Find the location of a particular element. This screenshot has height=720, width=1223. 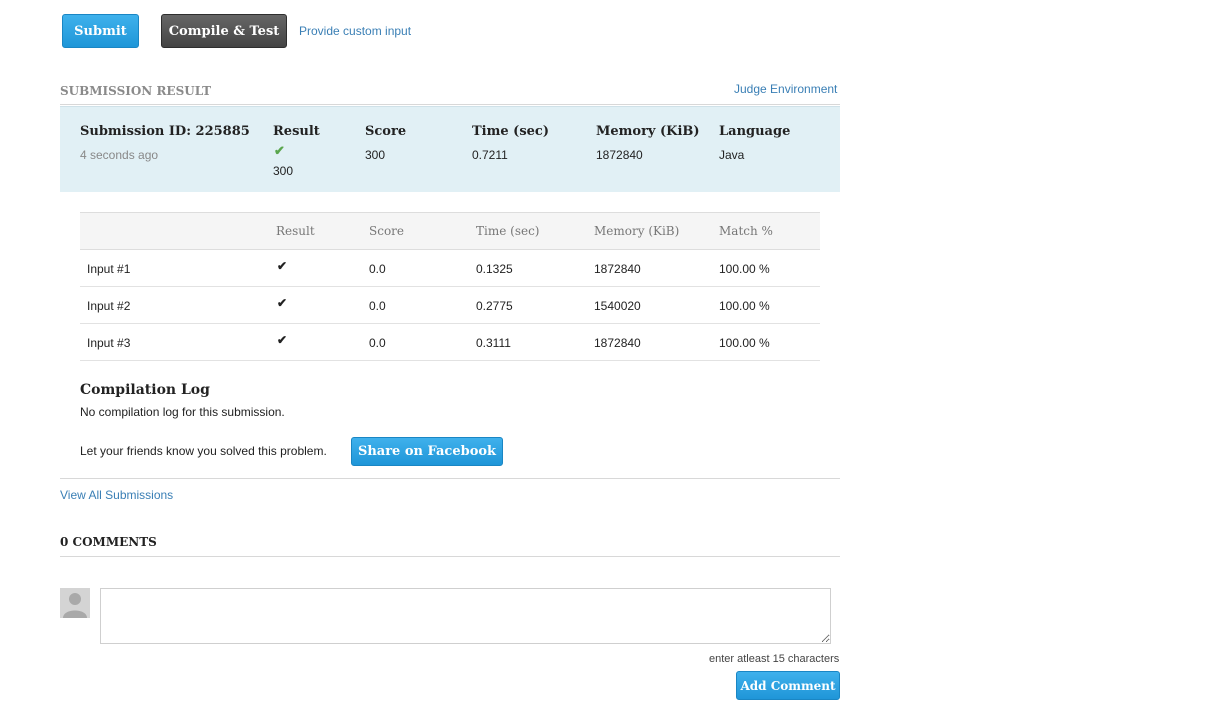

summary-language-header: Language is located at coordinates (755, 131).